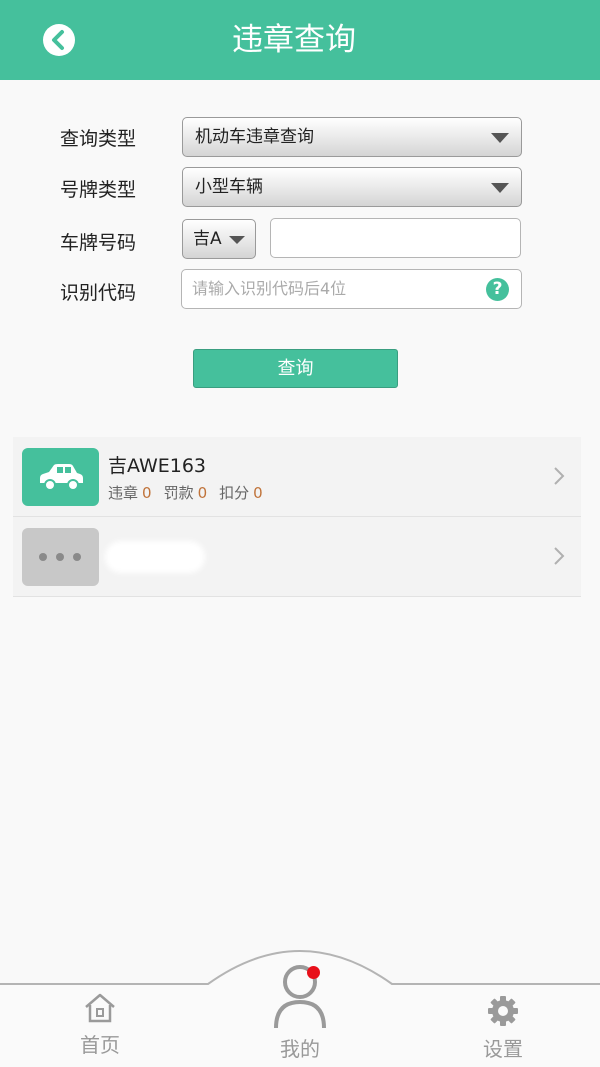 The width and height of the screenshot is (600, 1067). Describe the element at coordinates (503, 1011) in the screenshot. I see `gear-icon` at that location.